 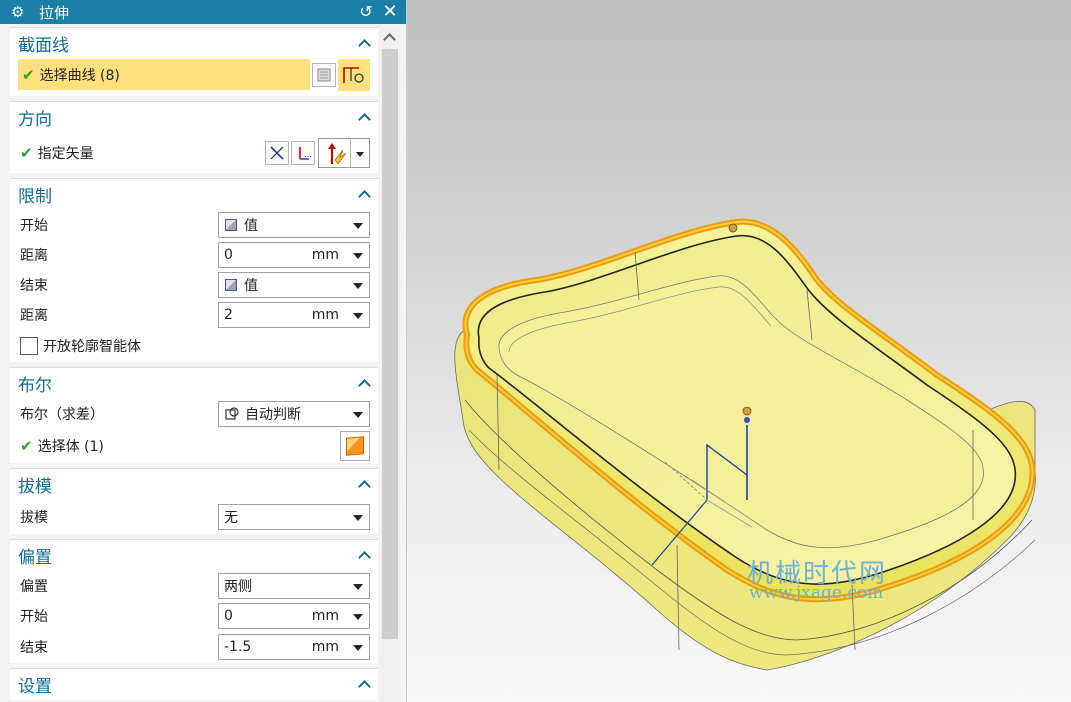 What do you see at coordinates (366, 12) in the screenshot?
I see `reset-icon: ↺` at bounding box center [366, 12].